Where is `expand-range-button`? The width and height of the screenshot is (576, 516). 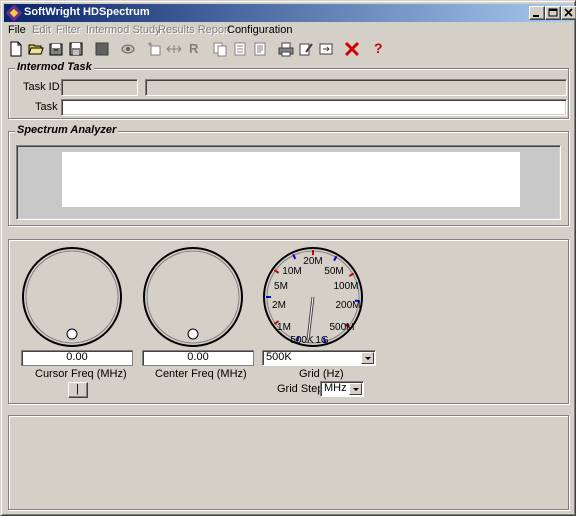 expand-range-button is located at coordinates (174, 49).